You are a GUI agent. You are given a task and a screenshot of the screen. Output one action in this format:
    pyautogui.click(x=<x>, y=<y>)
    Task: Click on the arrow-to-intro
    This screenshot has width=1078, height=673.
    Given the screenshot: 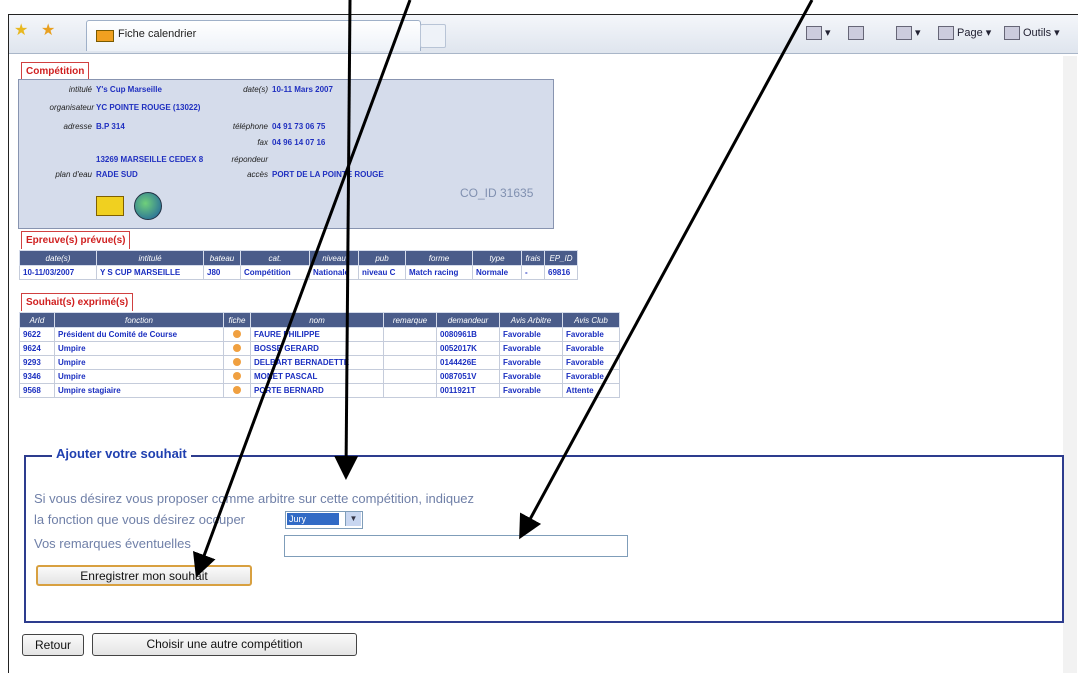 What is the action you would take?
    pyautogui.click(x=346, y=240)
    